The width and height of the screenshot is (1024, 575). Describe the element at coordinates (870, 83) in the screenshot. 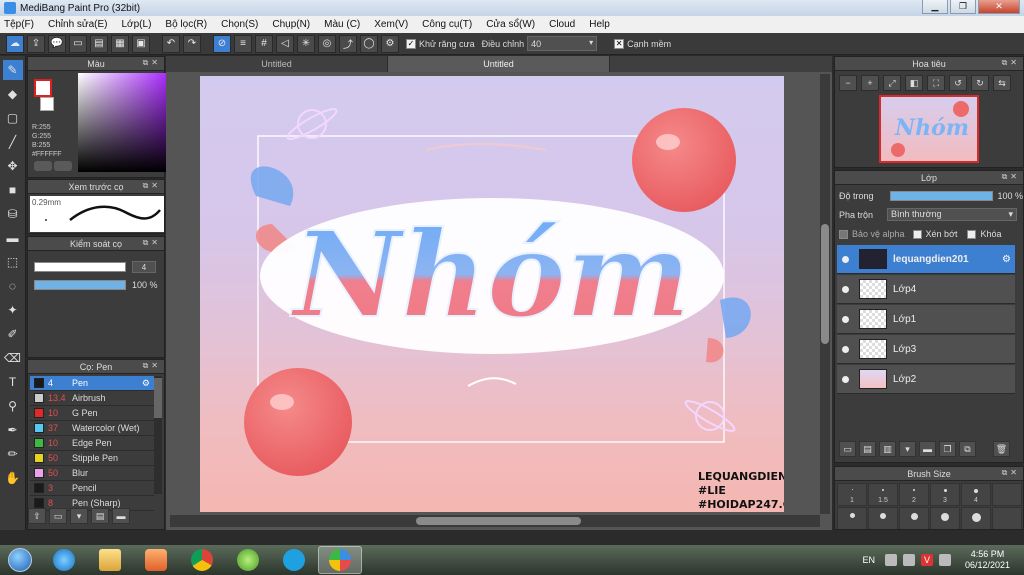

I see `zoom-in-icon: +` at that location.